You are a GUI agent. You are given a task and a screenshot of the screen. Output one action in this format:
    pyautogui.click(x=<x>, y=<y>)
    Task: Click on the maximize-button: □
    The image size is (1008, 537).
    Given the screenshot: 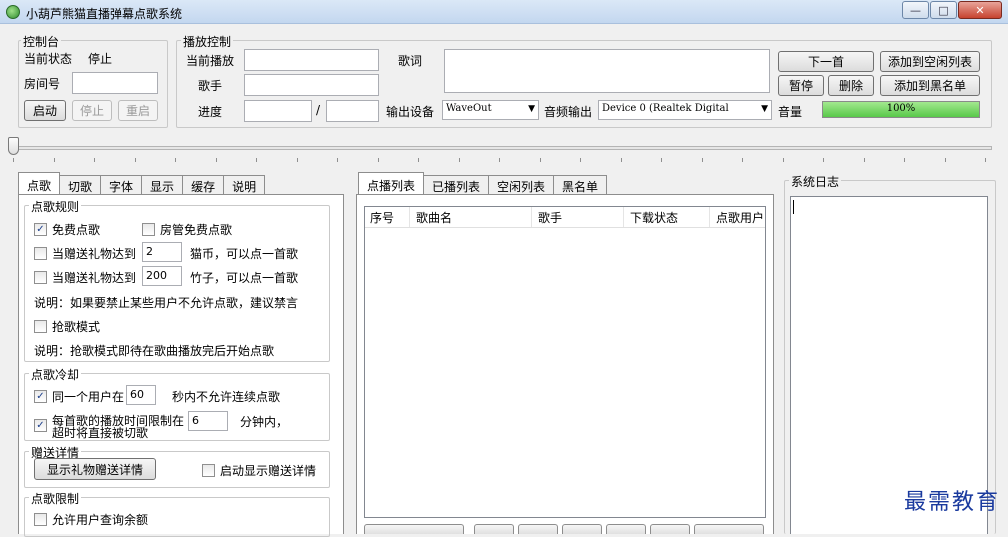 What is the action you would take?
    pyautogui.click(x=943, y=10)
    